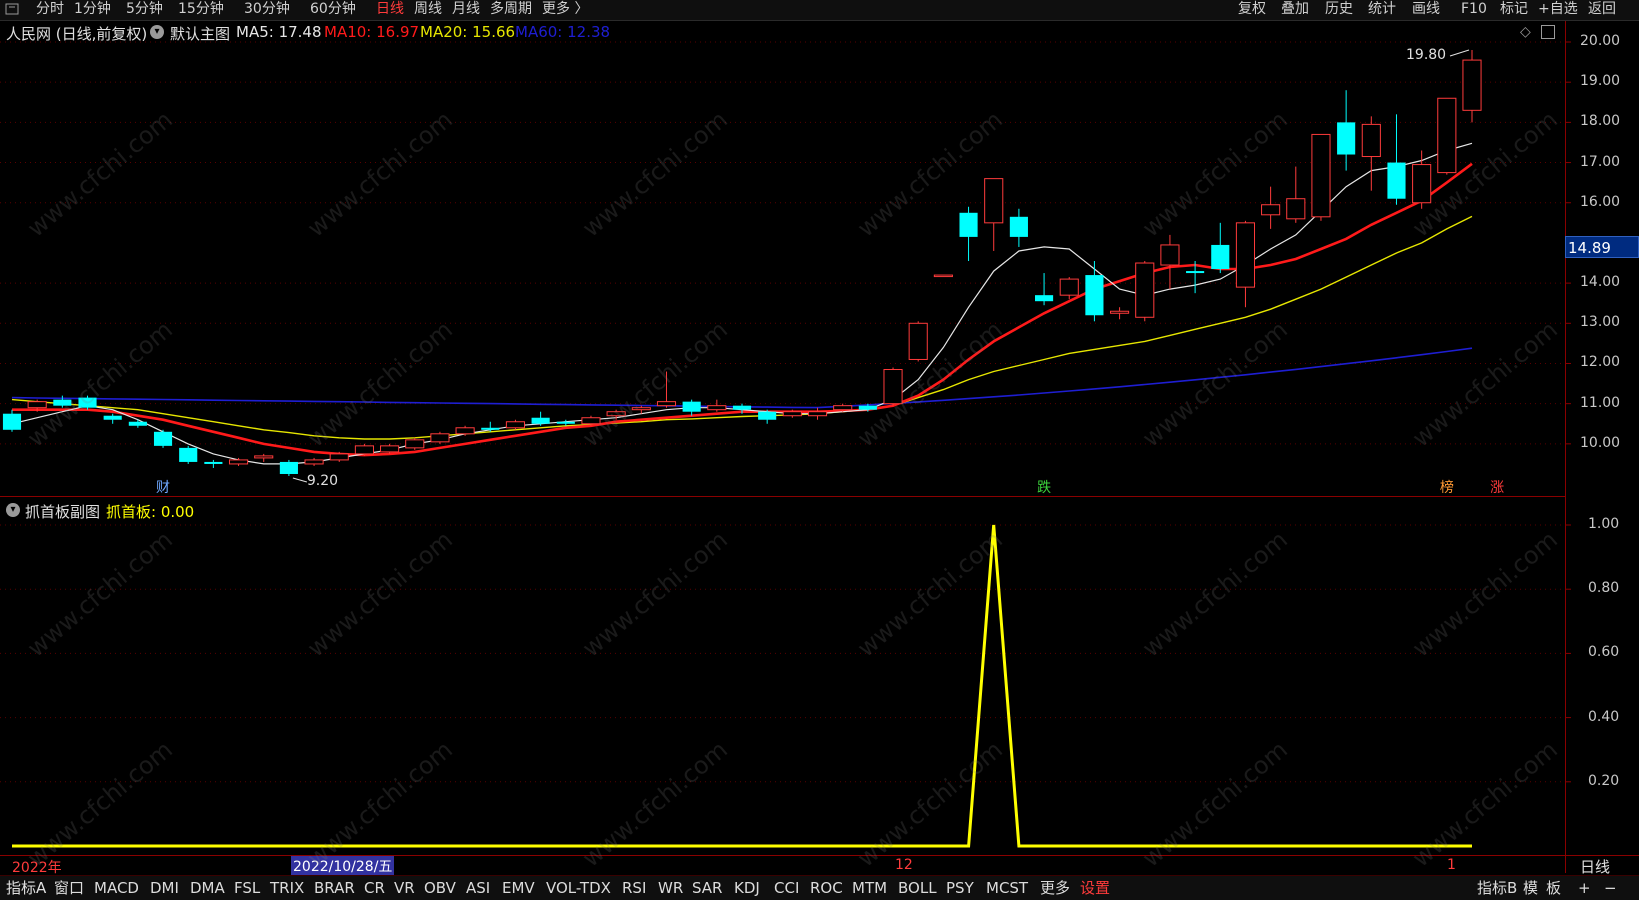  Describe the element at coordinates (404, 888) in the screenshot. I see `indicator-tab-9: VR` at that location.